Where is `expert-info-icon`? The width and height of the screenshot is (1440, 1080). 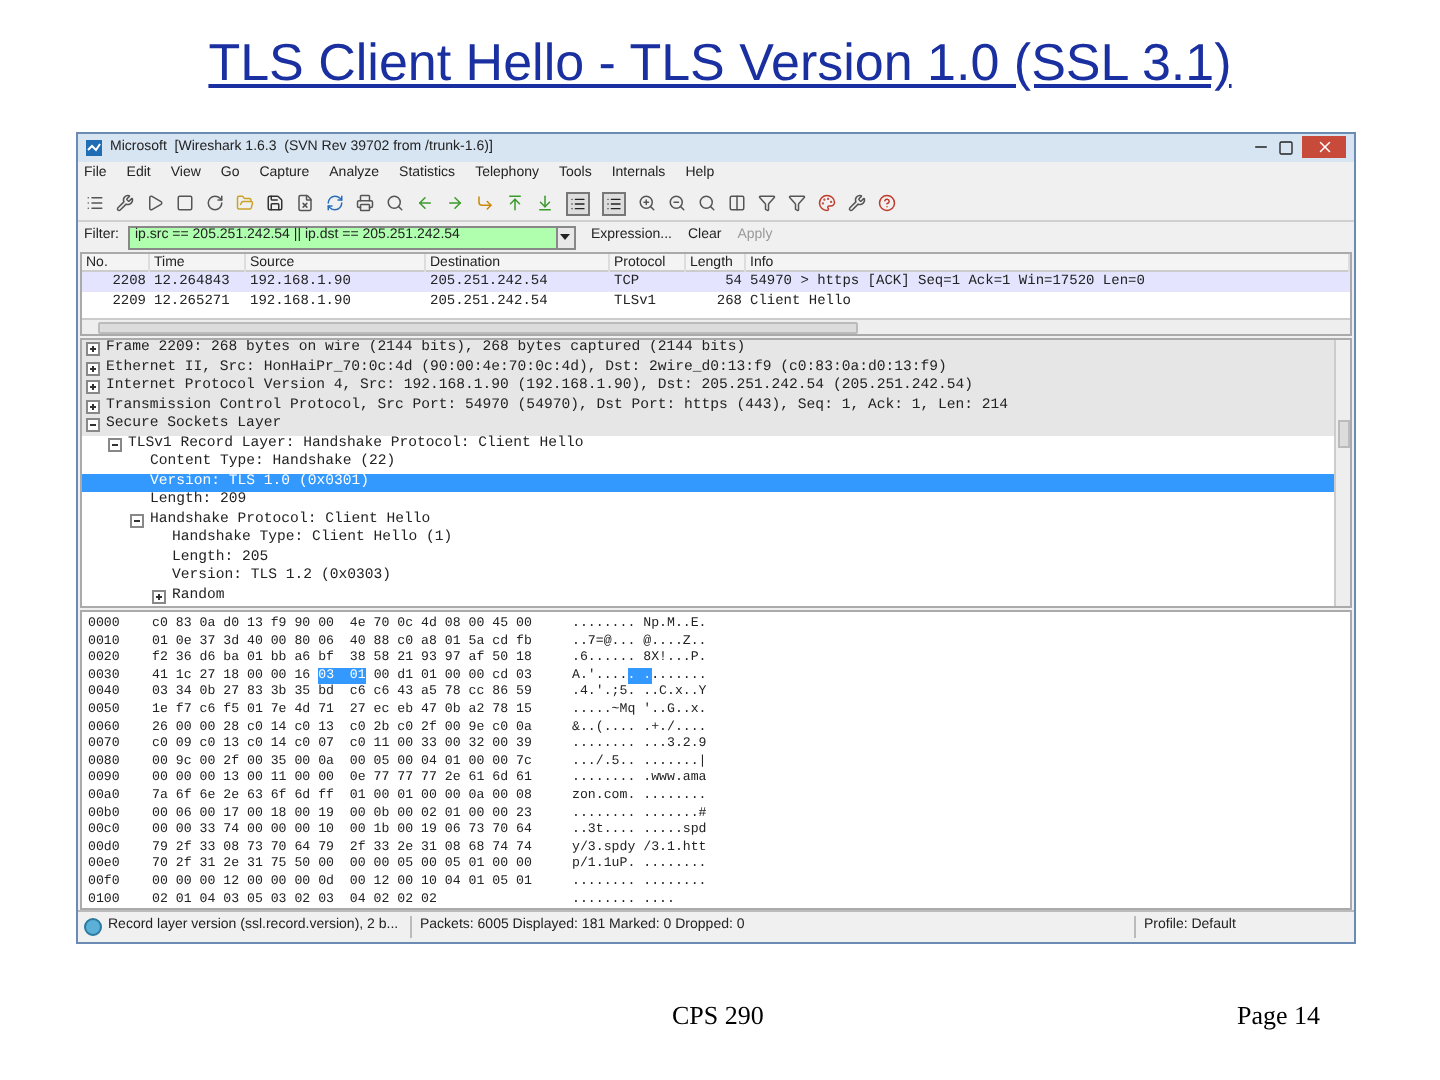
expert-info-icon is located at coordinates (93, 927).